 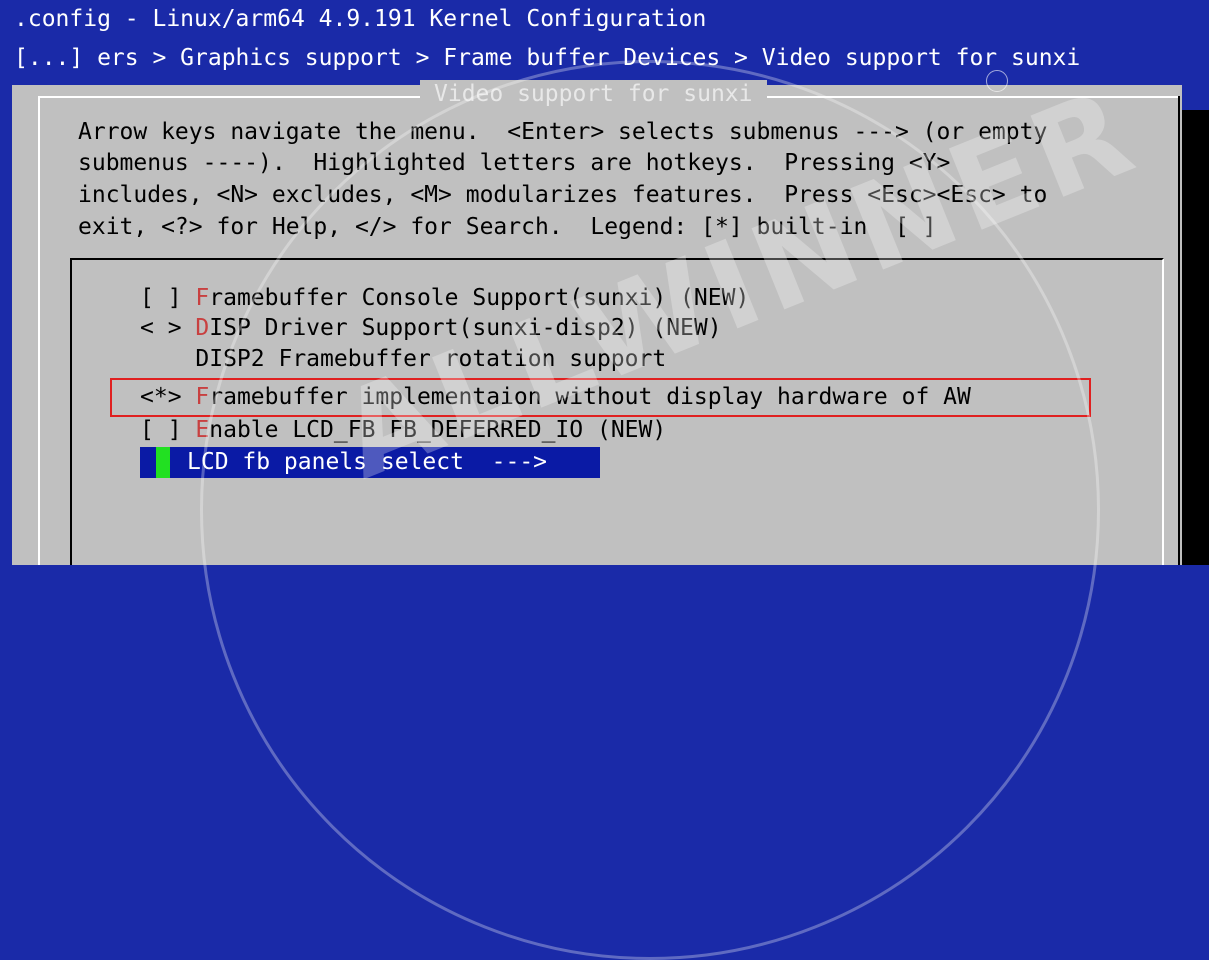 I want to click on item-label: ramebuffer Console Support(sunxi) (NEW), so click(x=479, y=298).